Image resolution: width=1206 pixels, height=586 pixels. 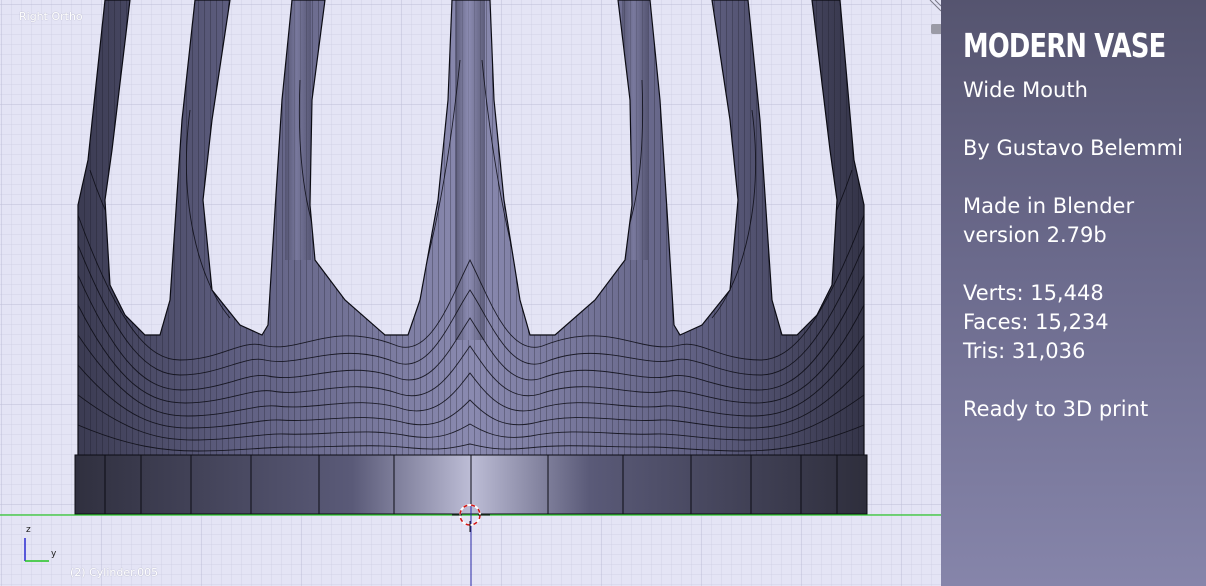 What do you see at coordinates (1064, 45) in the screenshot?
I see `panel-title: MODERN VASE` at bounding box center [1064, 45].